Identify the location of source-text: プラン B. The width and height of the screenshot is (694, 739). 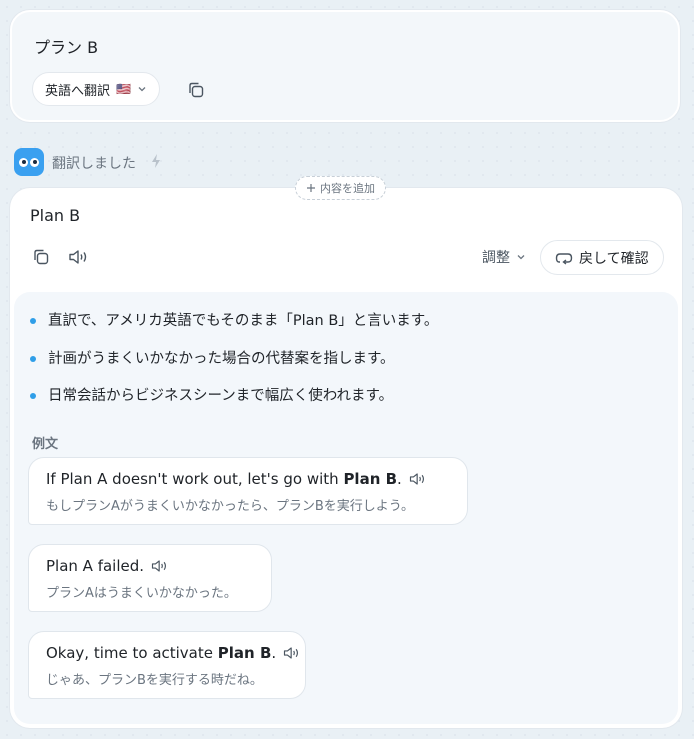
(66, 46).